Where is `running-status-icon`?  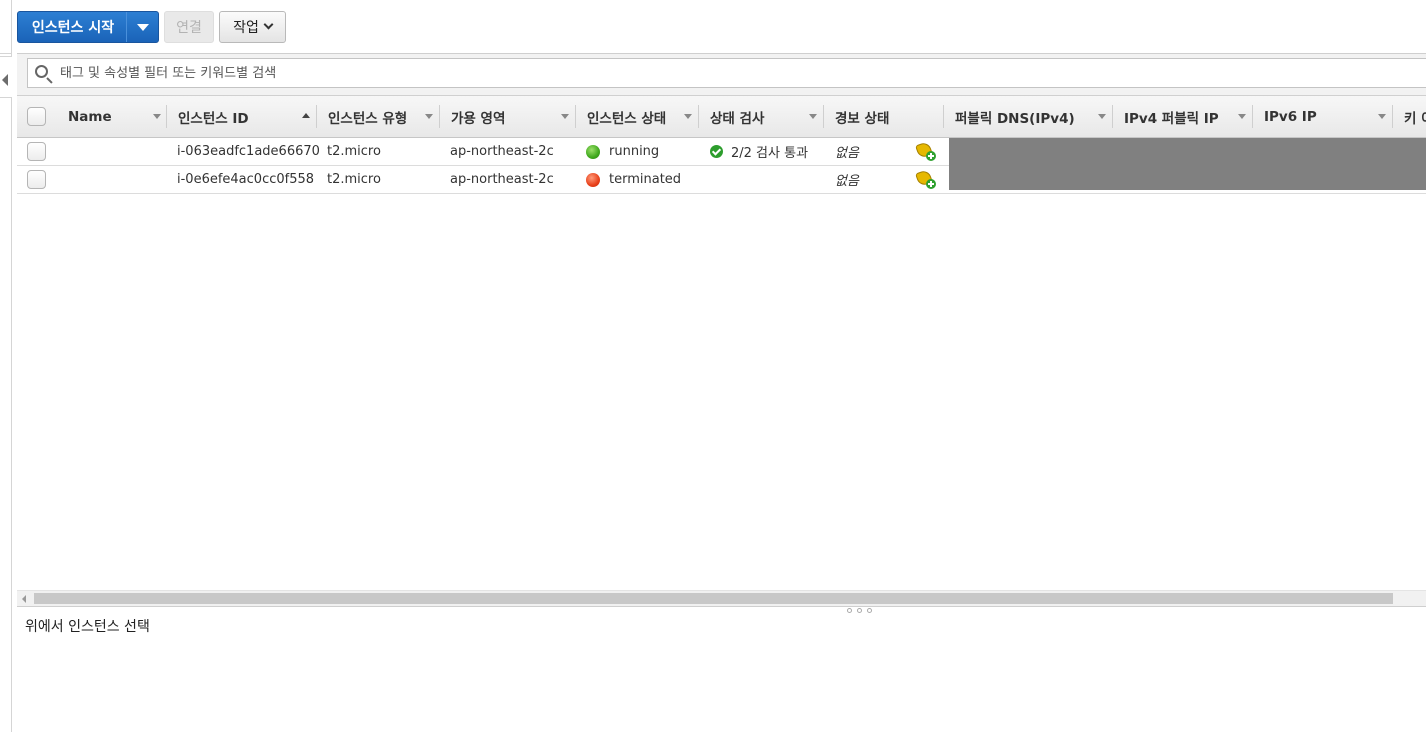
running-status-icon is located at coordinates (593, 151).